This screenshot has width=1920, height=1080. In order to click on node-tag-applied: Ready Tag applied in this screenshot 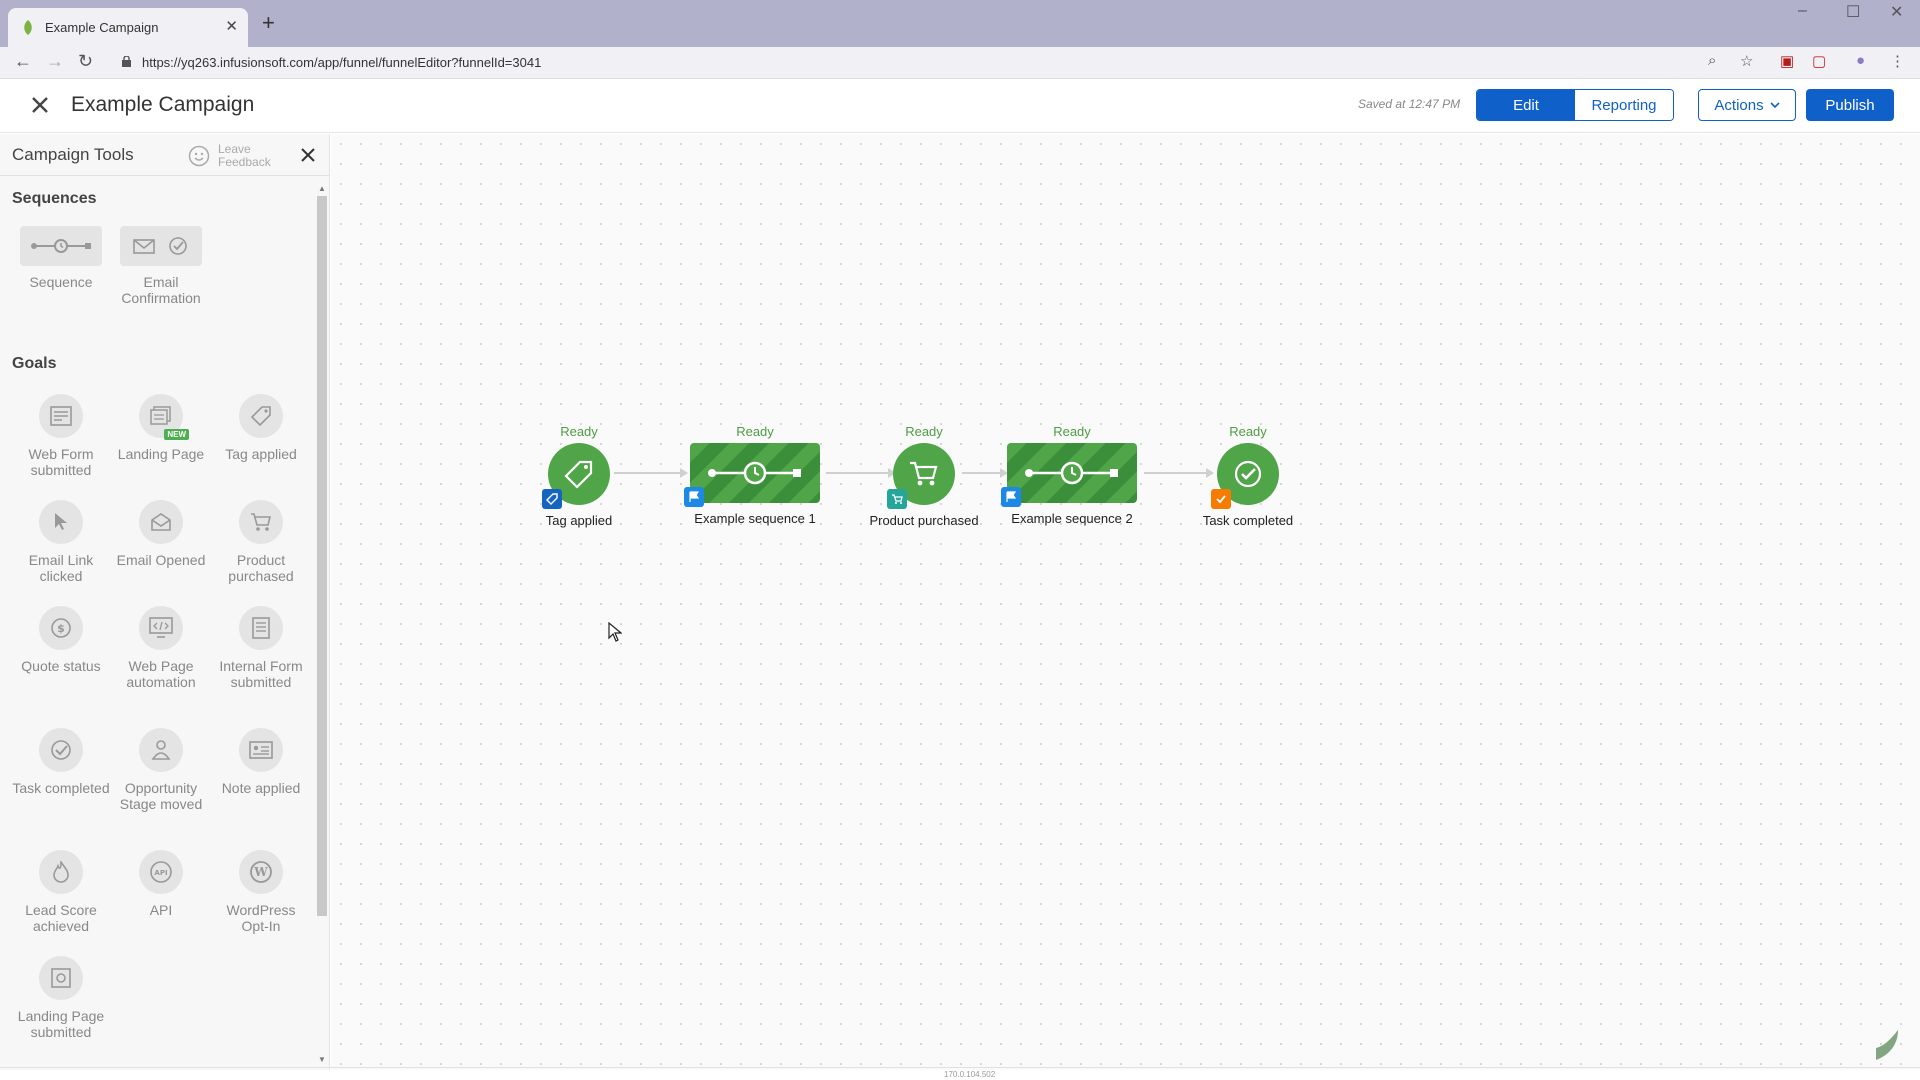, I will do `click(579, 476)`.